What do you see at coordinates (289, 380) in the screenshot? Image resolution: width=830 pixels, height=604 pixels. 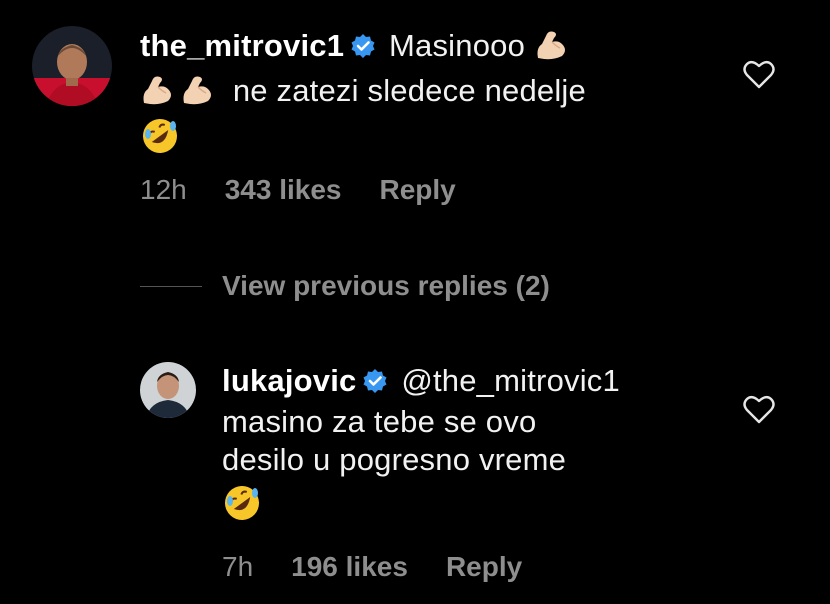 I see `reply-username: lukajovic` at bounding box center [289, 380].